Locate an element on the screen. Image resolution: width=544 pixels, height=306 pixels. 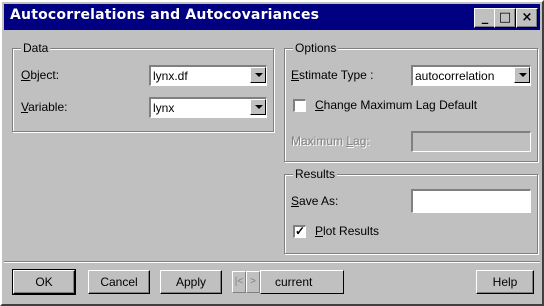
object-label: Object: is located at coordinates (40, 75).